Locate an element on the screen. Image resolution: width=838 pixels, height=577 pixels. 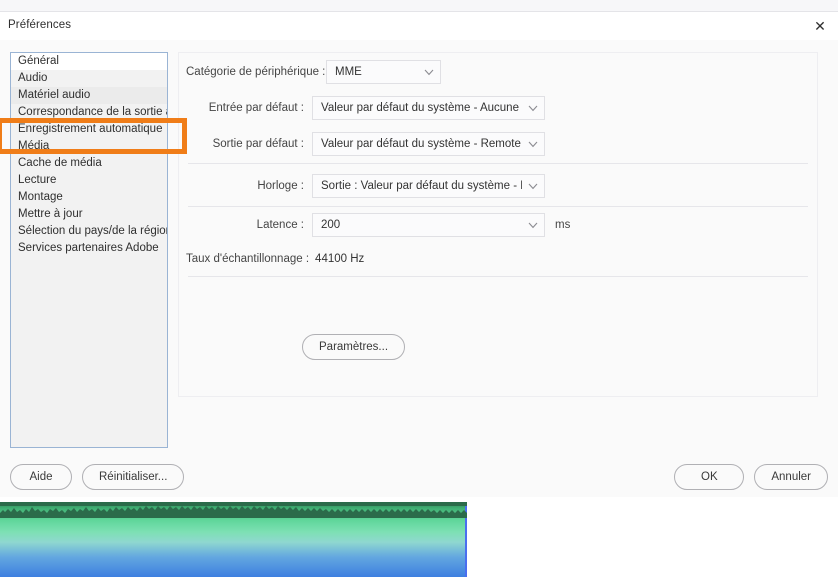
device-category-label: Catégorie de périphérique : is located at coordinates (256, 72).